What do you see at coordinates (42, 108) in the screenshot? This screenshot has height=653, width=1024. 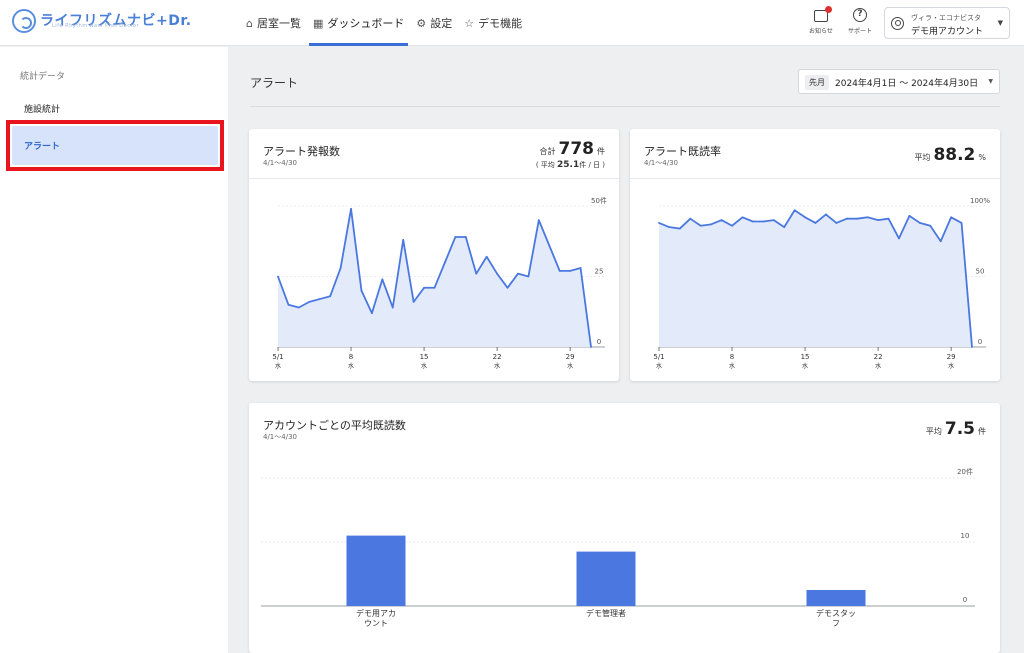 I see `sidebar-item-facility-stats: 施設統計` at bounding box center [42, 108].